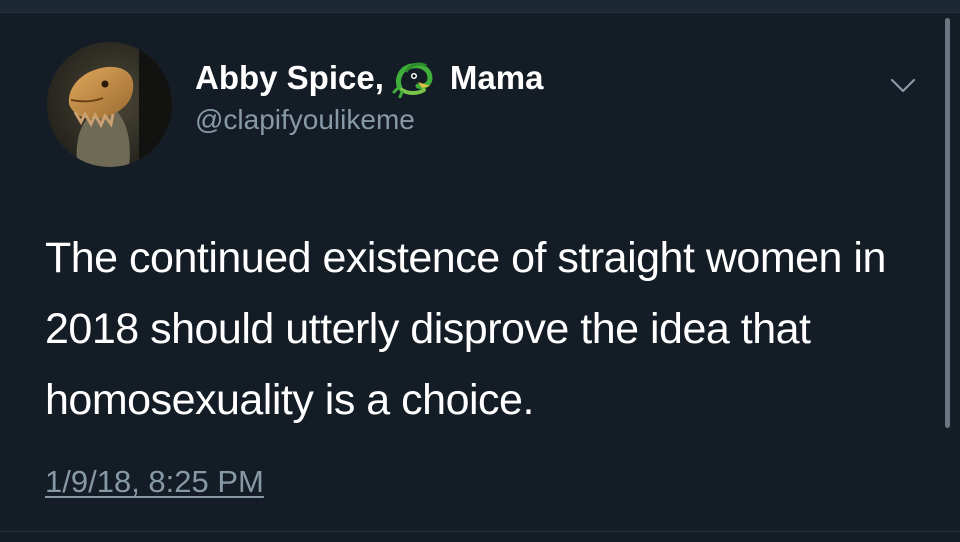 Image resolution: width=960 pixels, height=542 pixels. I want to click on avatar, so click(109, 104).